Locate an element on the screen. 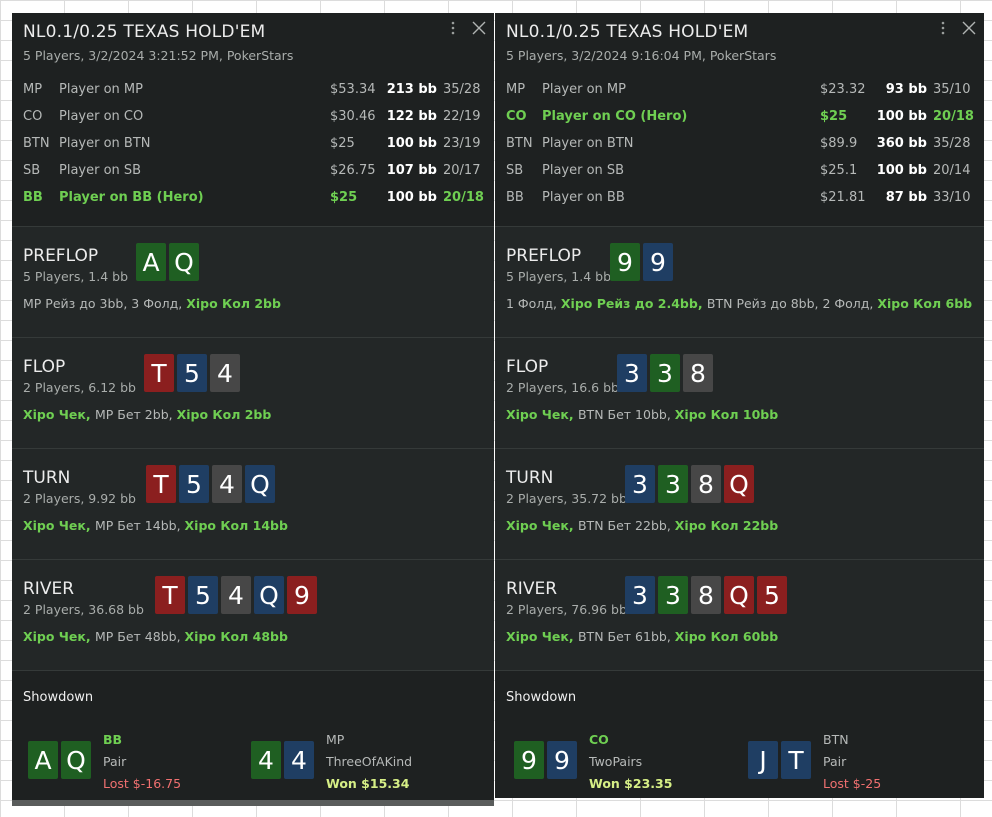 The height and width of the screenshot is (817, 992). street-actions: Хіро Чек, BTN Бет 61bb, Хіро Кол 60bb is located at coordinates (642, 636).